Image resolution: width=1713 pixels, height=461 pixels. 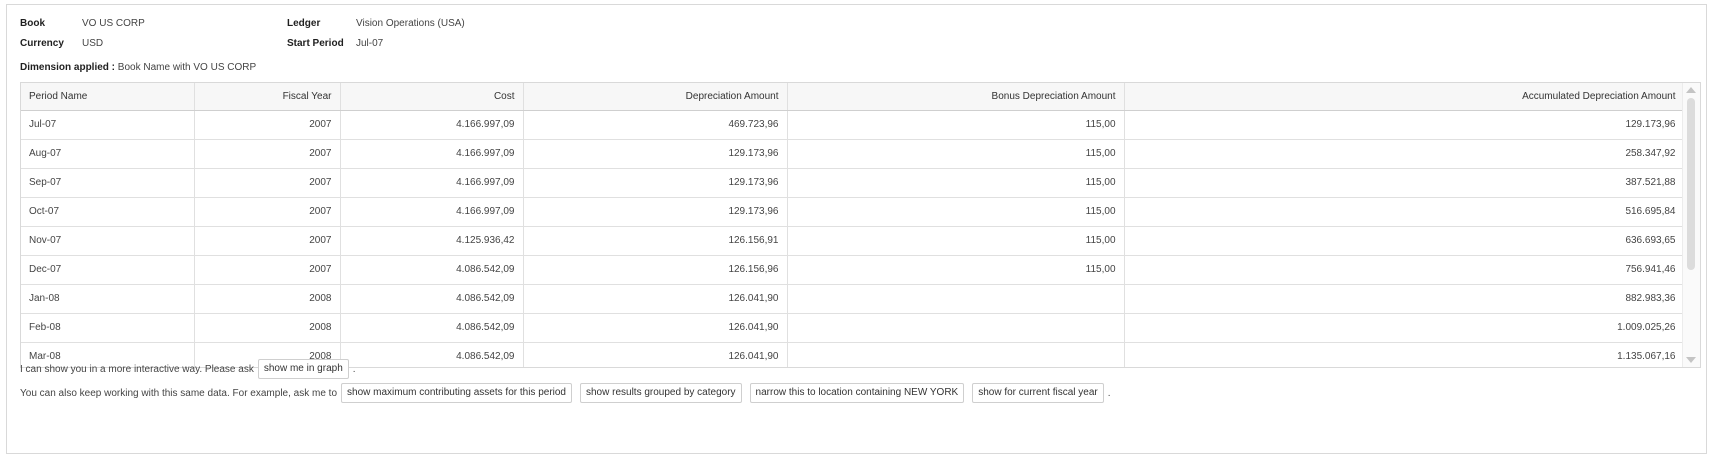 What do you see at coordinates (315, 43) in the screenshot?
I see `start-period-label: Start Period` at bounding box center [315, 43].